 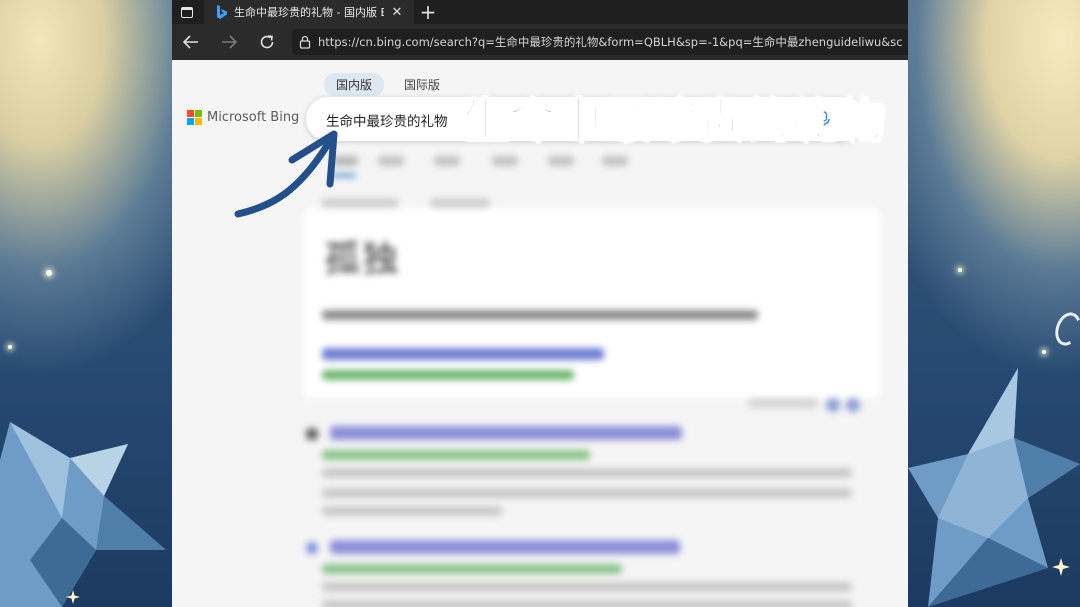 What do you see at coordinates (397, 12) in the screenshot?
I see `tab-close-icon: ✕` at bounding box center [397, 12].